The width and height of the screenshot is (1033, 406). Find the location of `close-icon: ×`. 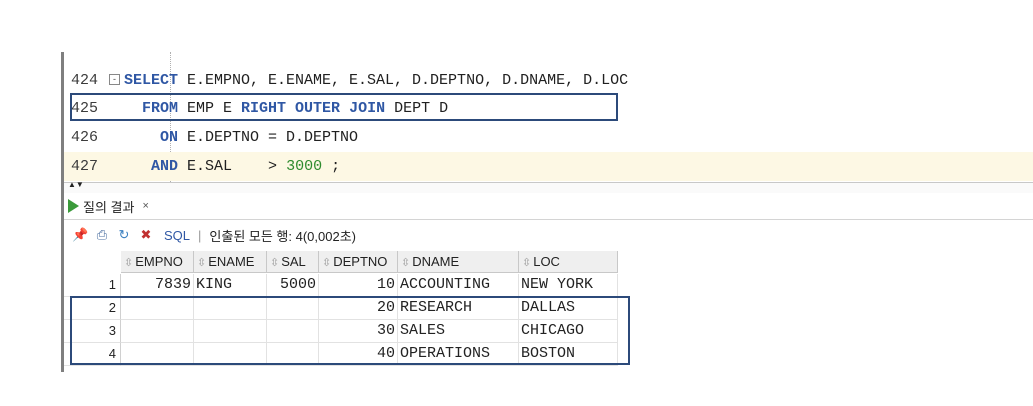

close-icon: × is located at coordinates (145, 206).